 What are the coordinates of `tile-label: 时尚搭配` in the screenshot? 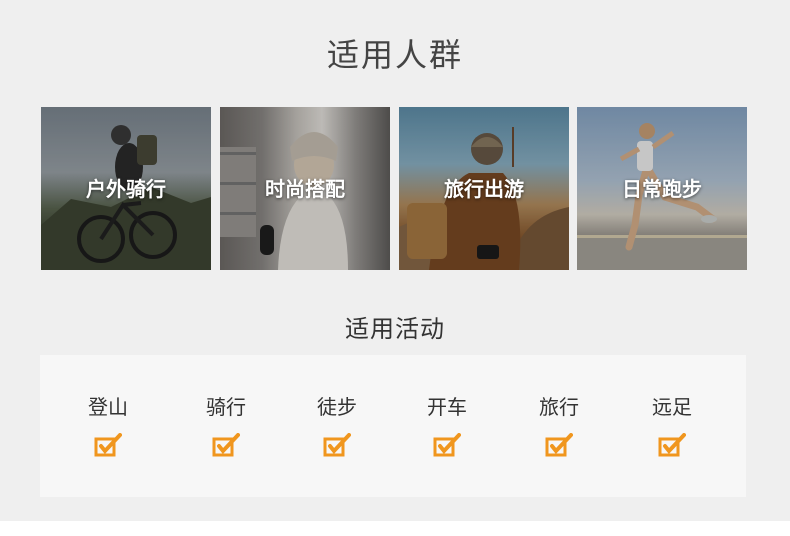 It's located at (305, 189).